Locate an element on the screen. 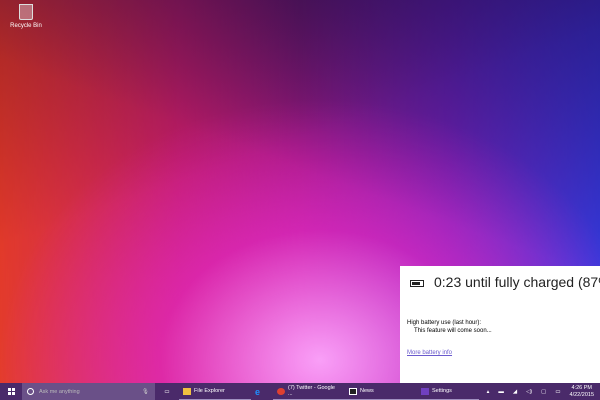  battery-icon: ▬ is located at coordinates (501, 392).